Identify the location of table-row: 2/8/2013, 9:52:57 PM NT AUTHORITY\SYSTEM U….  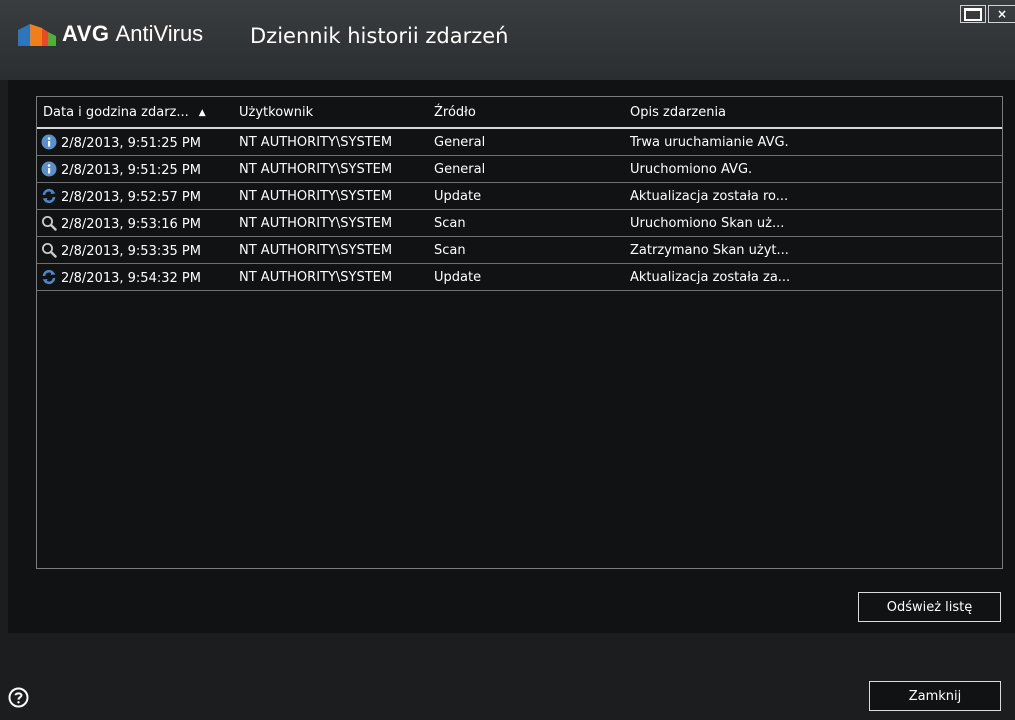
(519, 196).